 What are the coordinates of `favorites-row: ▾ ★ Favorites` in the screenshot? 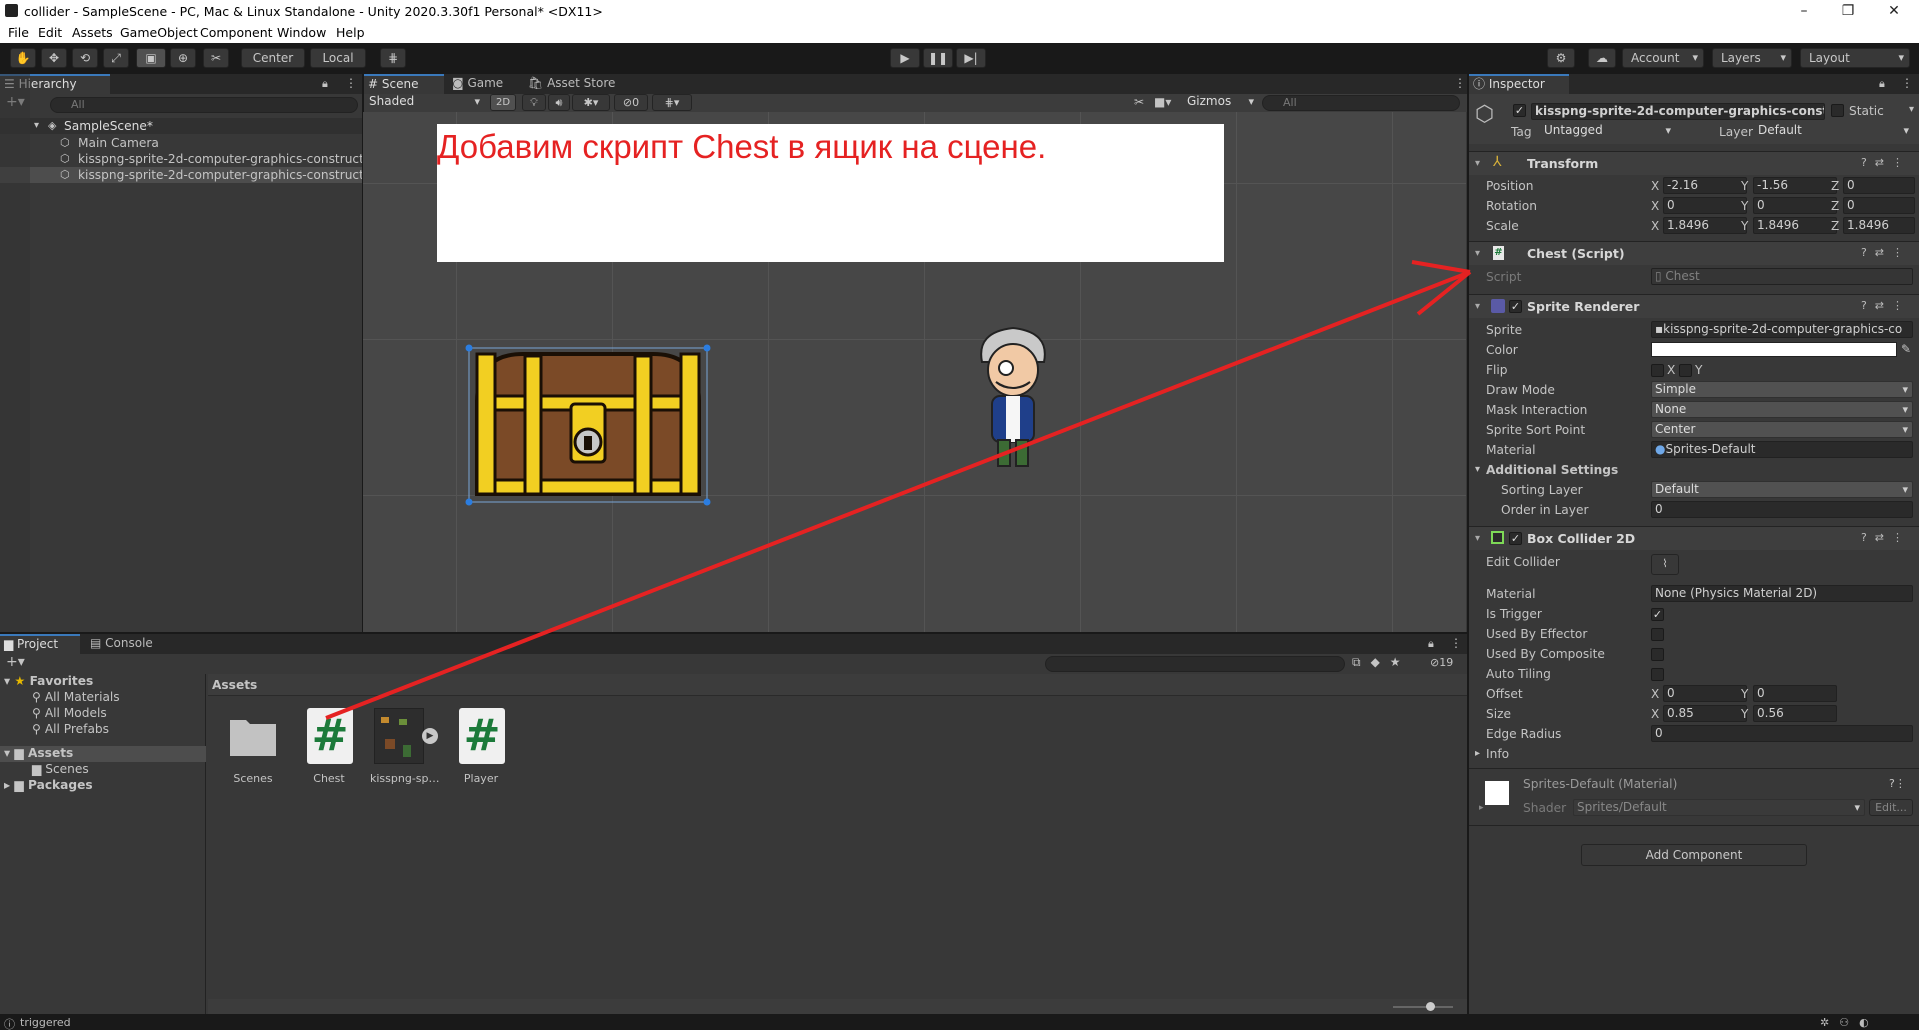 It's located at (48, 681).